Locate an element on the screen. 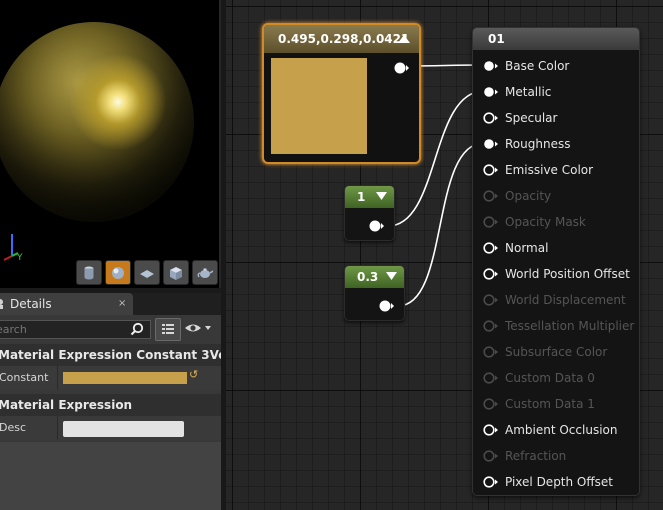 Image resolution: width=663 pixels, height=510 pixels. details-tab-bar: Details × is located at coordinates (110, 304).